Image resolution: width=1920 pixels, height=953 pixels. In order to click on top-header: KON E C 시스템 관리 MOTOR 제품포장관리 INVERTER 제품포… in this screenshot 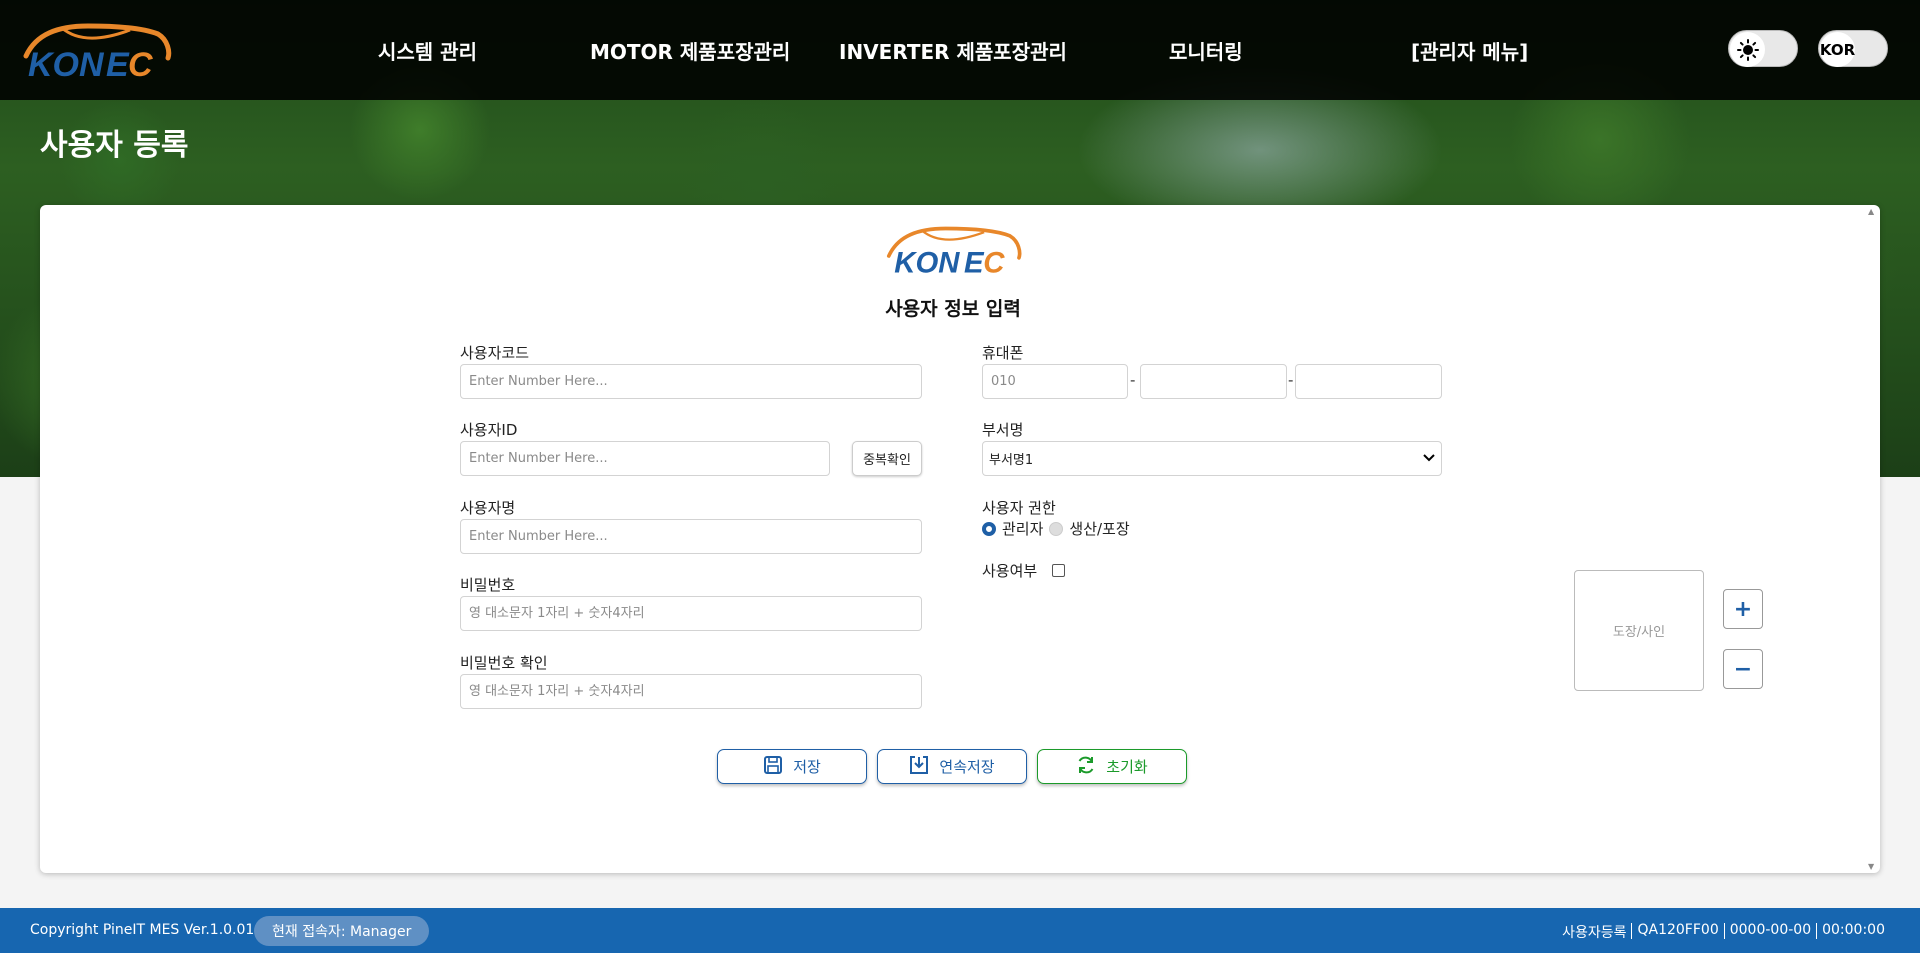, I will do `click(960, 50)`.